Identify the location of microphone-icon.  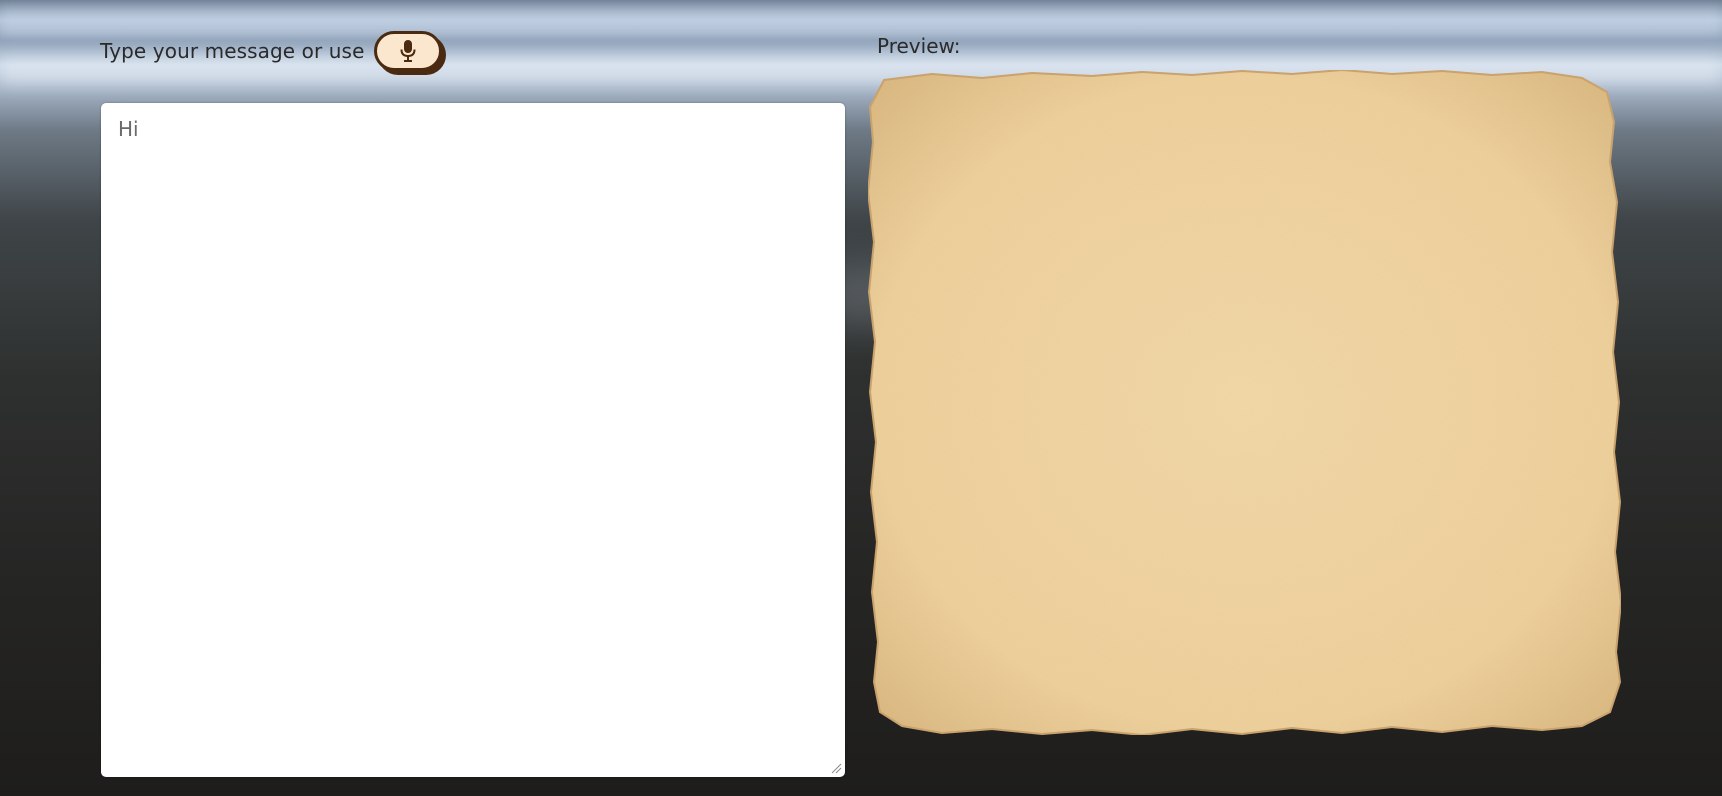
(408, 51).